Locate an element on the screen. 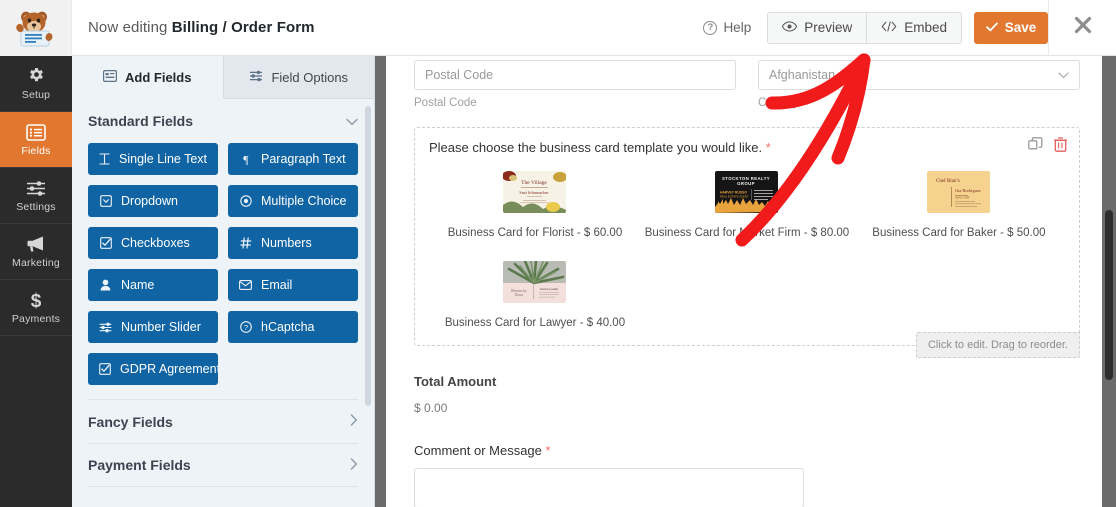 The image size is (1116, 507). postal-code-field: Postal Code Postal Code is located at coordinates (575, 84).